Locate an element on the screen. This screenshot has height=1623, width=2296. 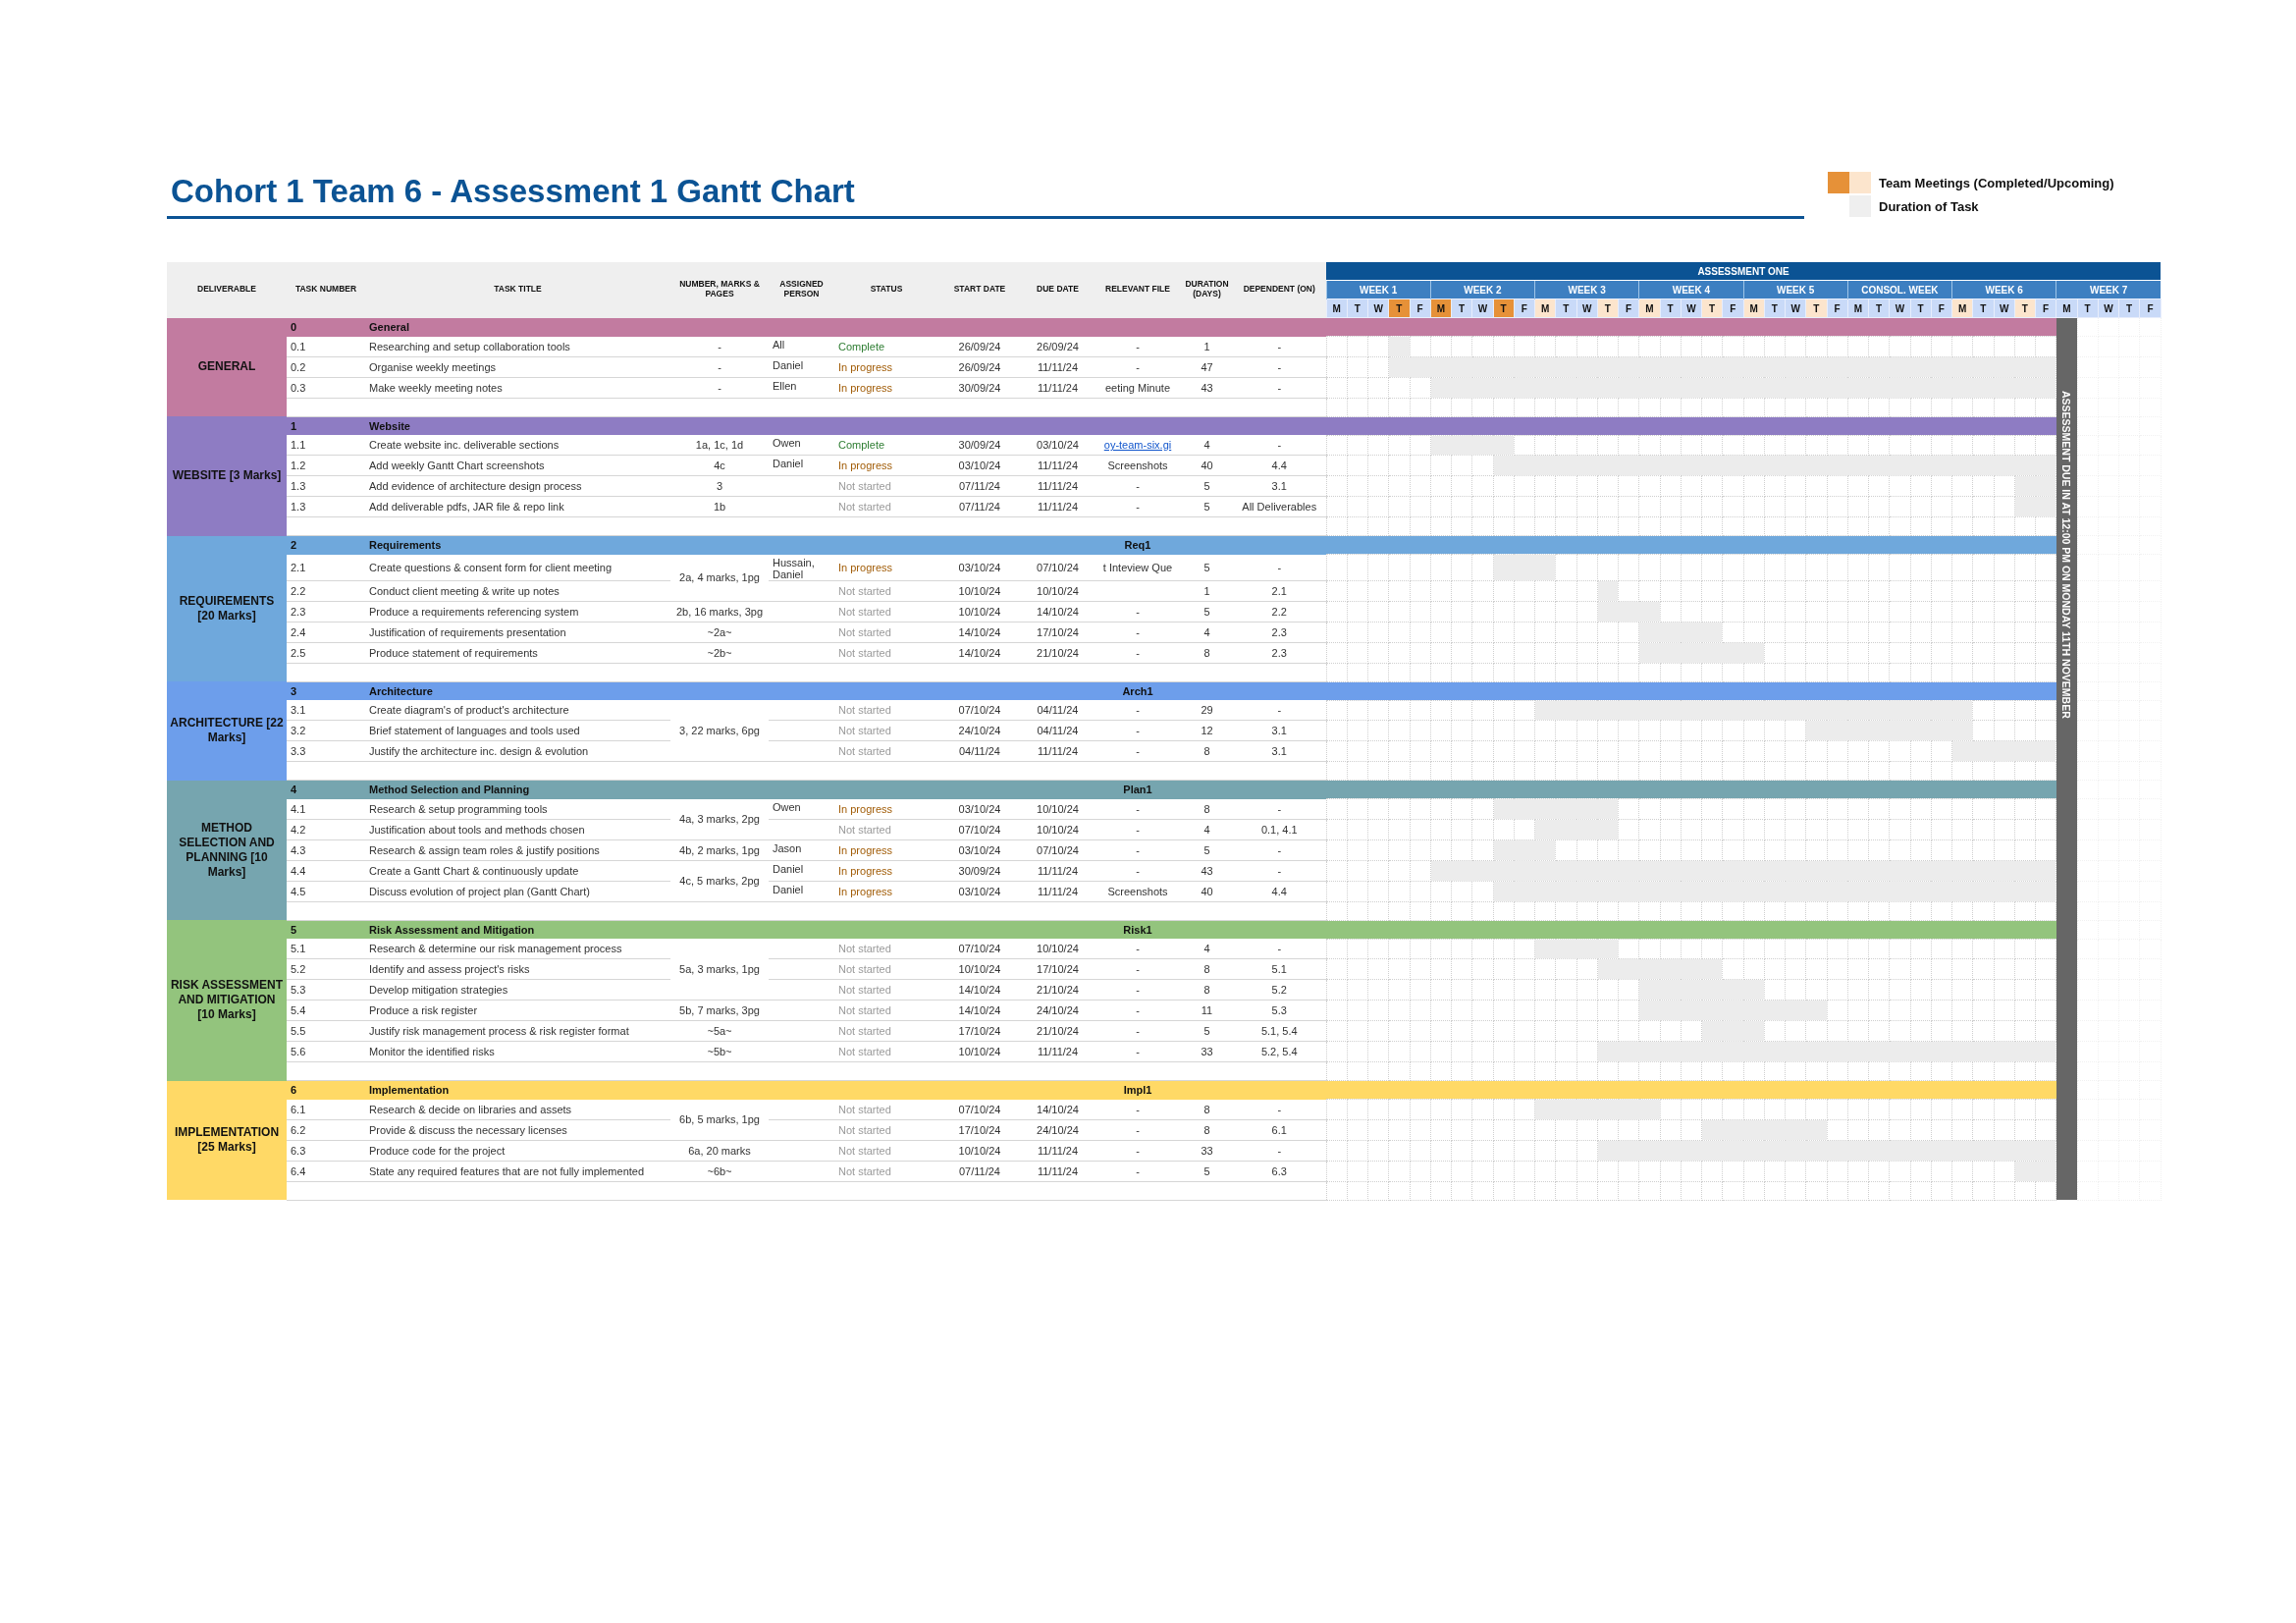
deadline-text: ASSESSMENT DUE IN AT 12:00 PM ON MONDAY 11TH NOVEMBER is located at coordinates (2066, 555).